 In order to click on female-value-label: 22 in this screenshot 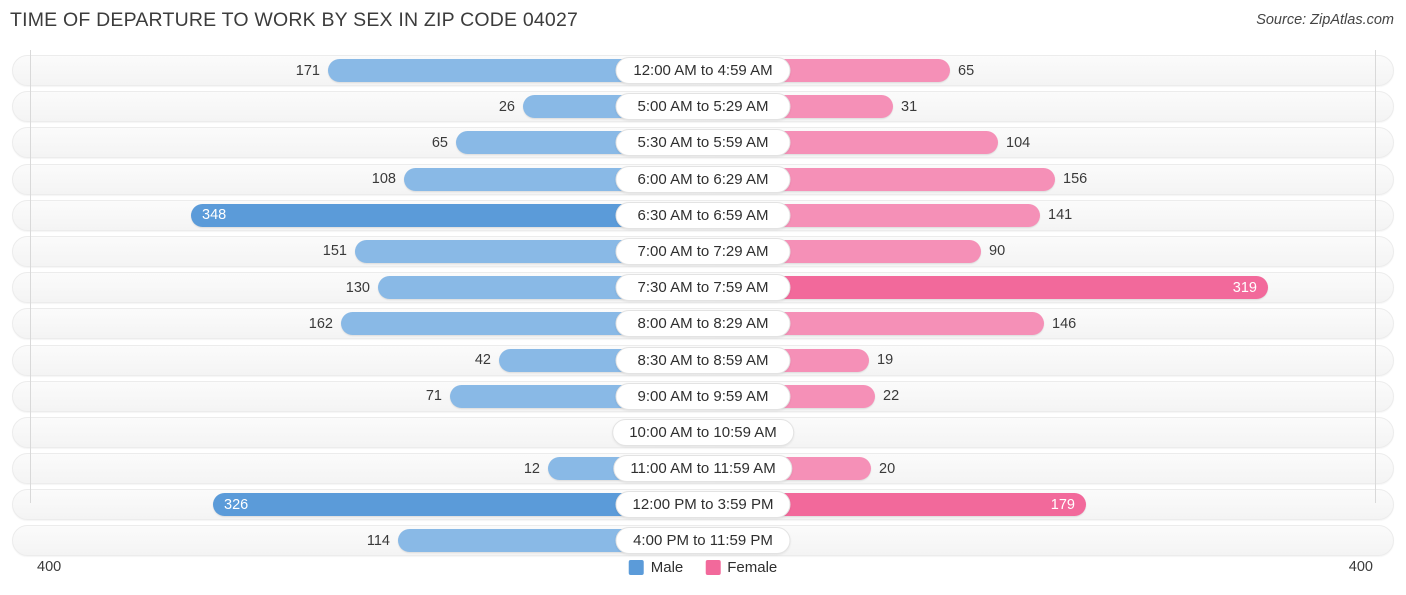, I will do `click(891, 396)`.